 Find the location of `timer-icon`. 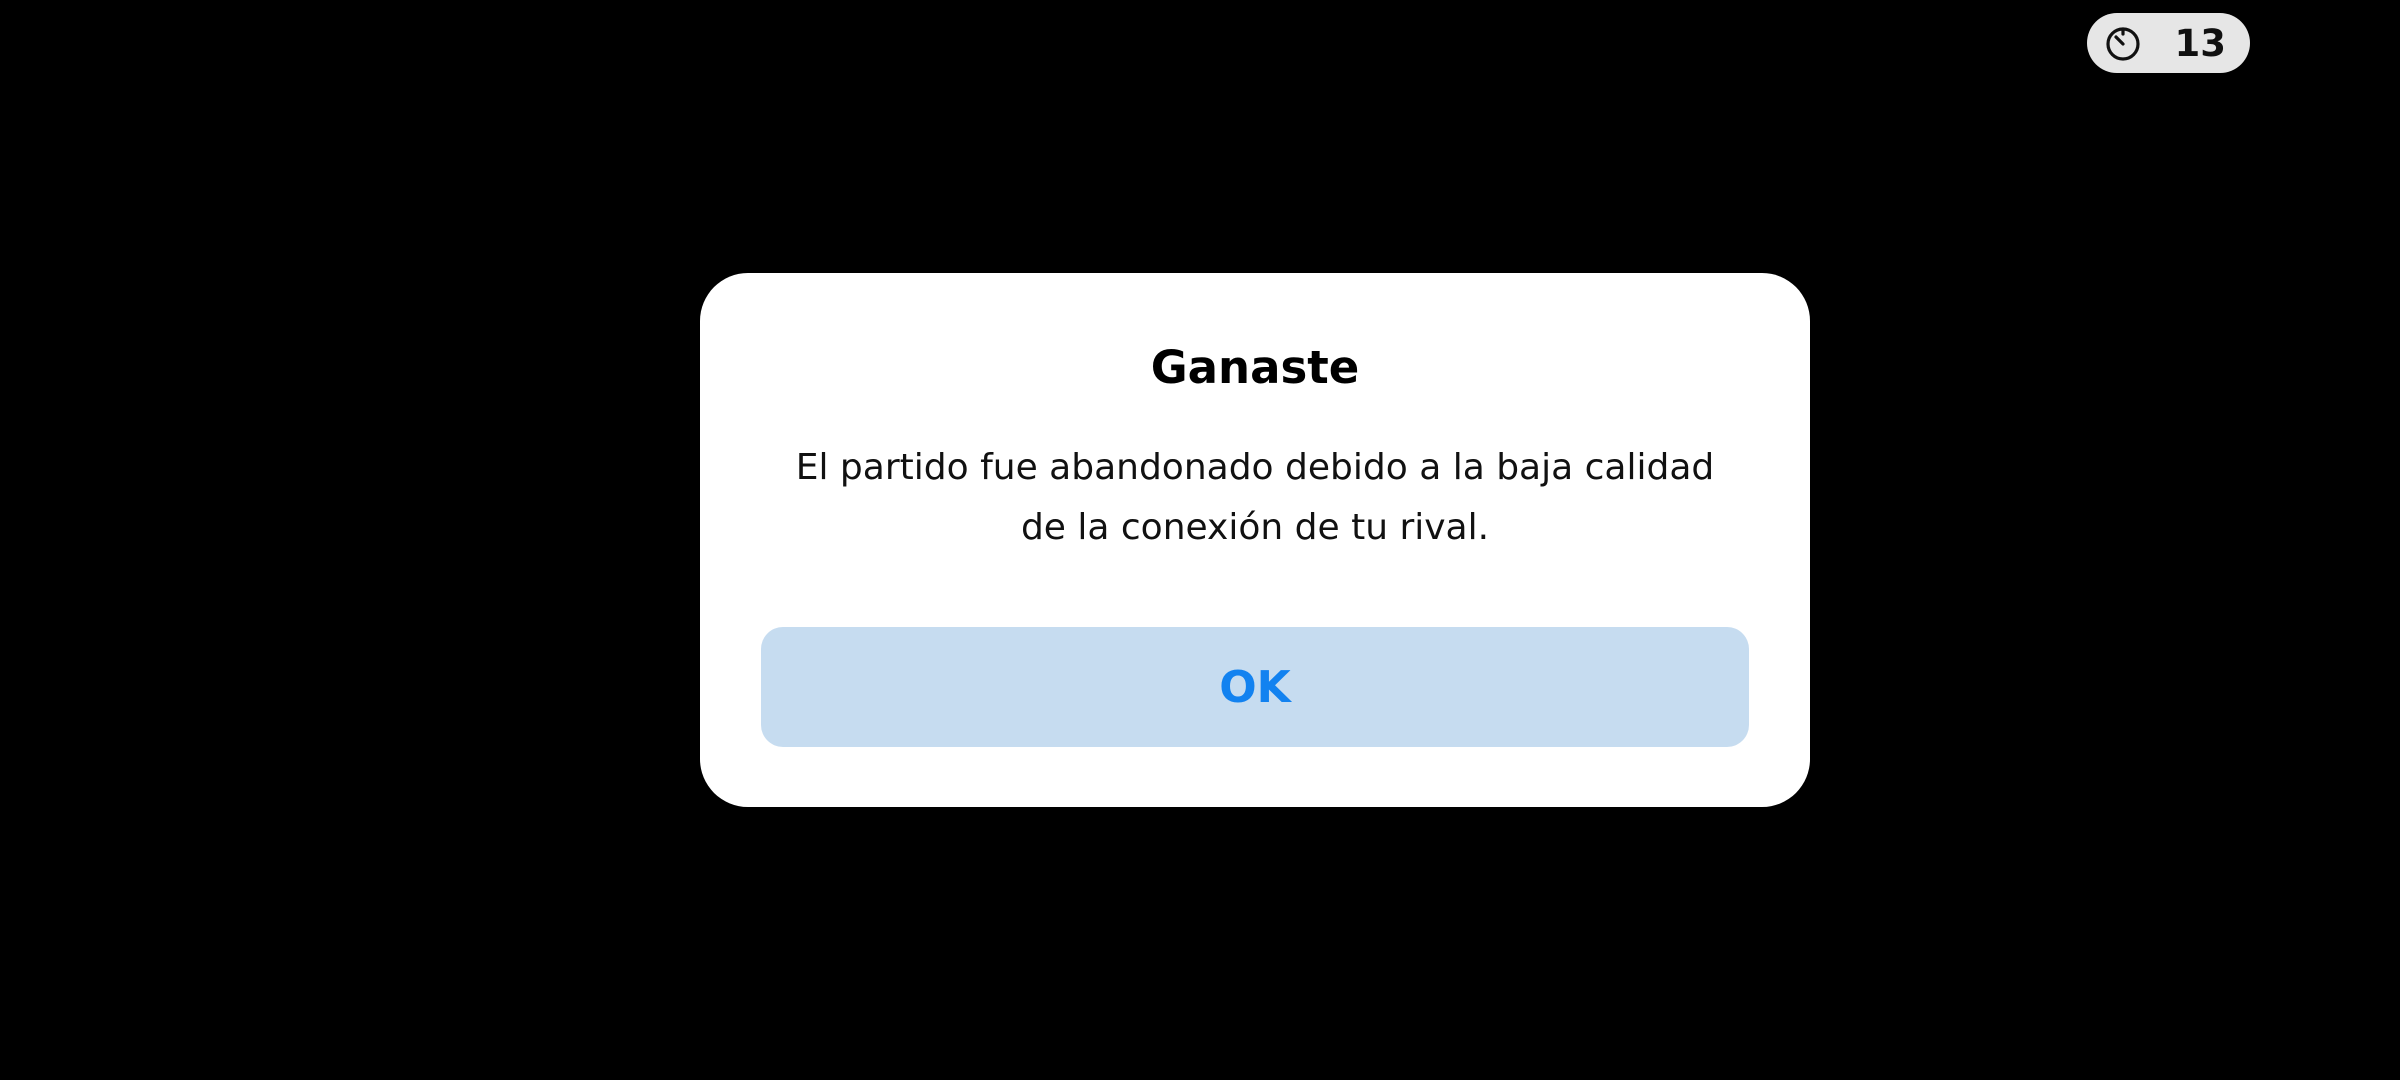

timer-icon is located at coordinates (2123, 43).